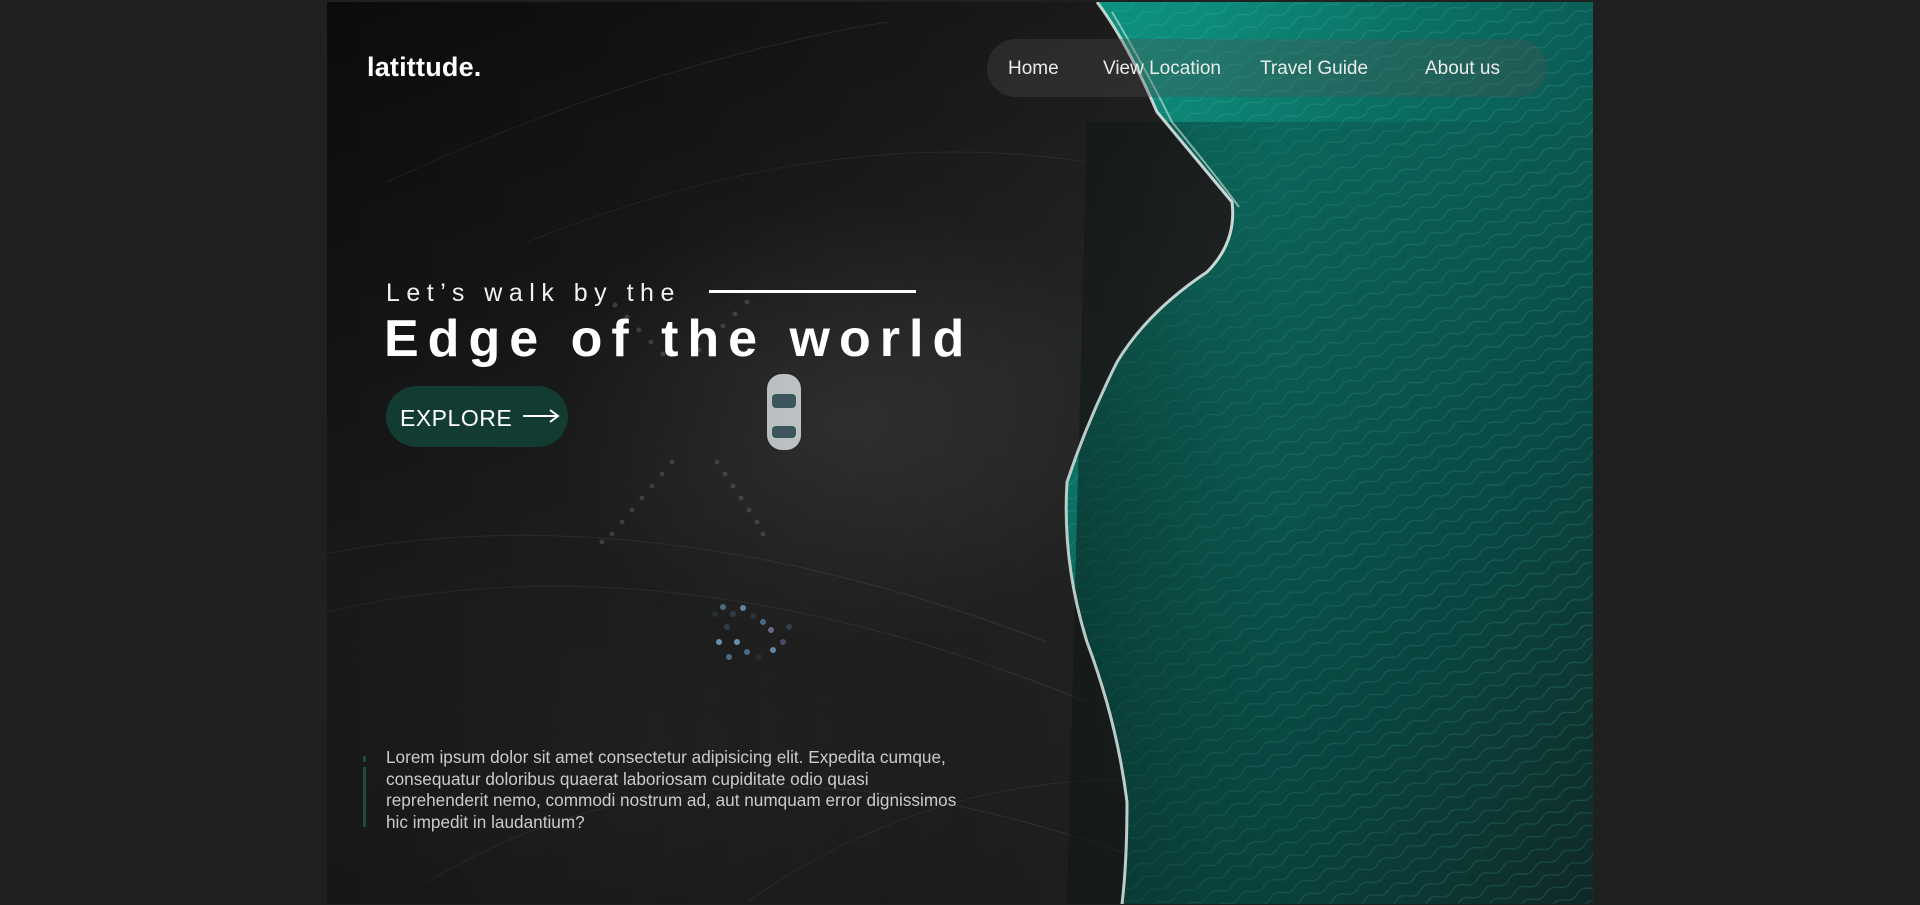  Describe the element at coordinates (1033, 69) in the screenshot. I see `nav-item-home: Home` at that location.